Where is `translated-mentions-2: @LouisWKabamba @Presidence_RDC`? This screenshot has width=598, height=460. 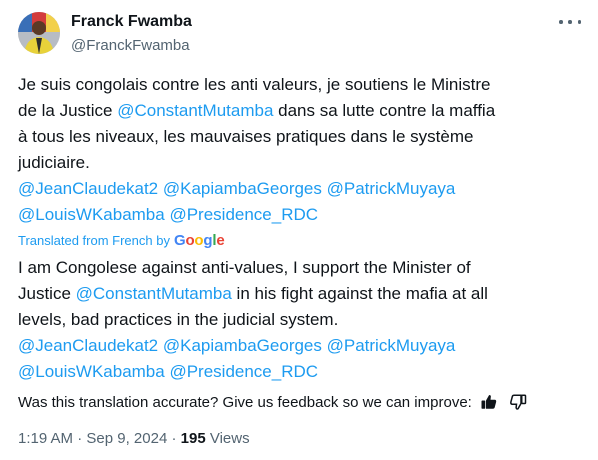 translated-mentions-2: @LouisWKabamba @Presidence_RDC is located at coordinates (299, 372).